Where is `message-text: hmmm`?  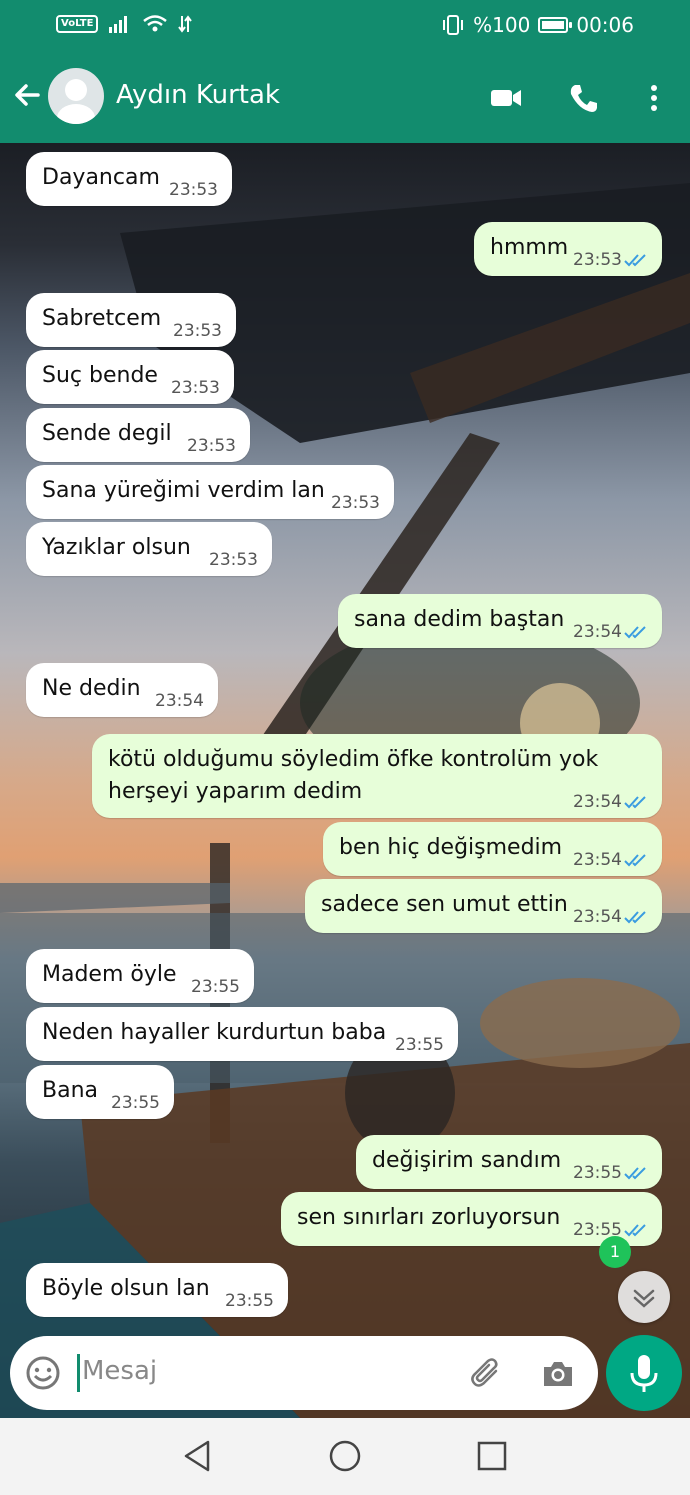 message-text: hmmm is located at coordinates (529, 247).